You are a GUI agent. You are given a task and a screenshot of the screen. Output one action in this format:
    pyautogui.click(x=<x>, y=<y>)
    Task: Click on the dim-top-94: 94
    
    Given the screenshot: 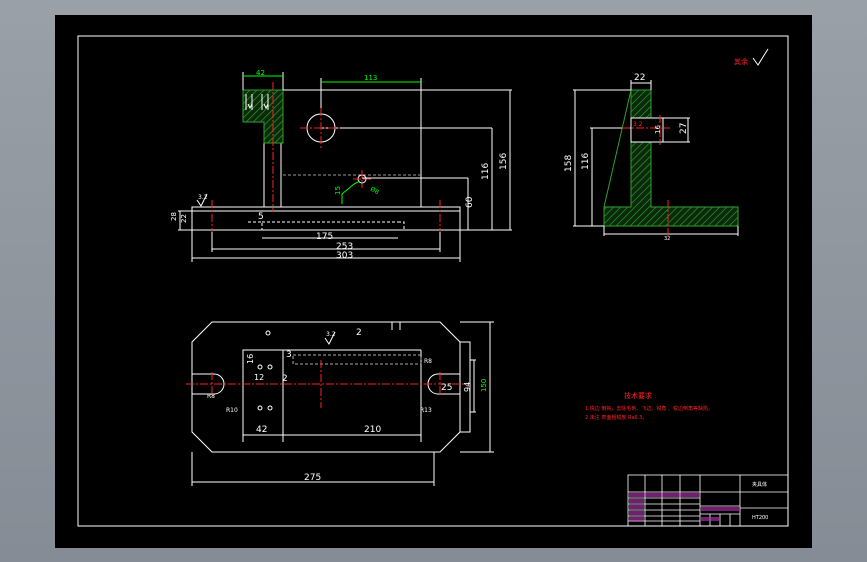 What is the action you would take?
    pyautogui.click(x=467, y=387)
    